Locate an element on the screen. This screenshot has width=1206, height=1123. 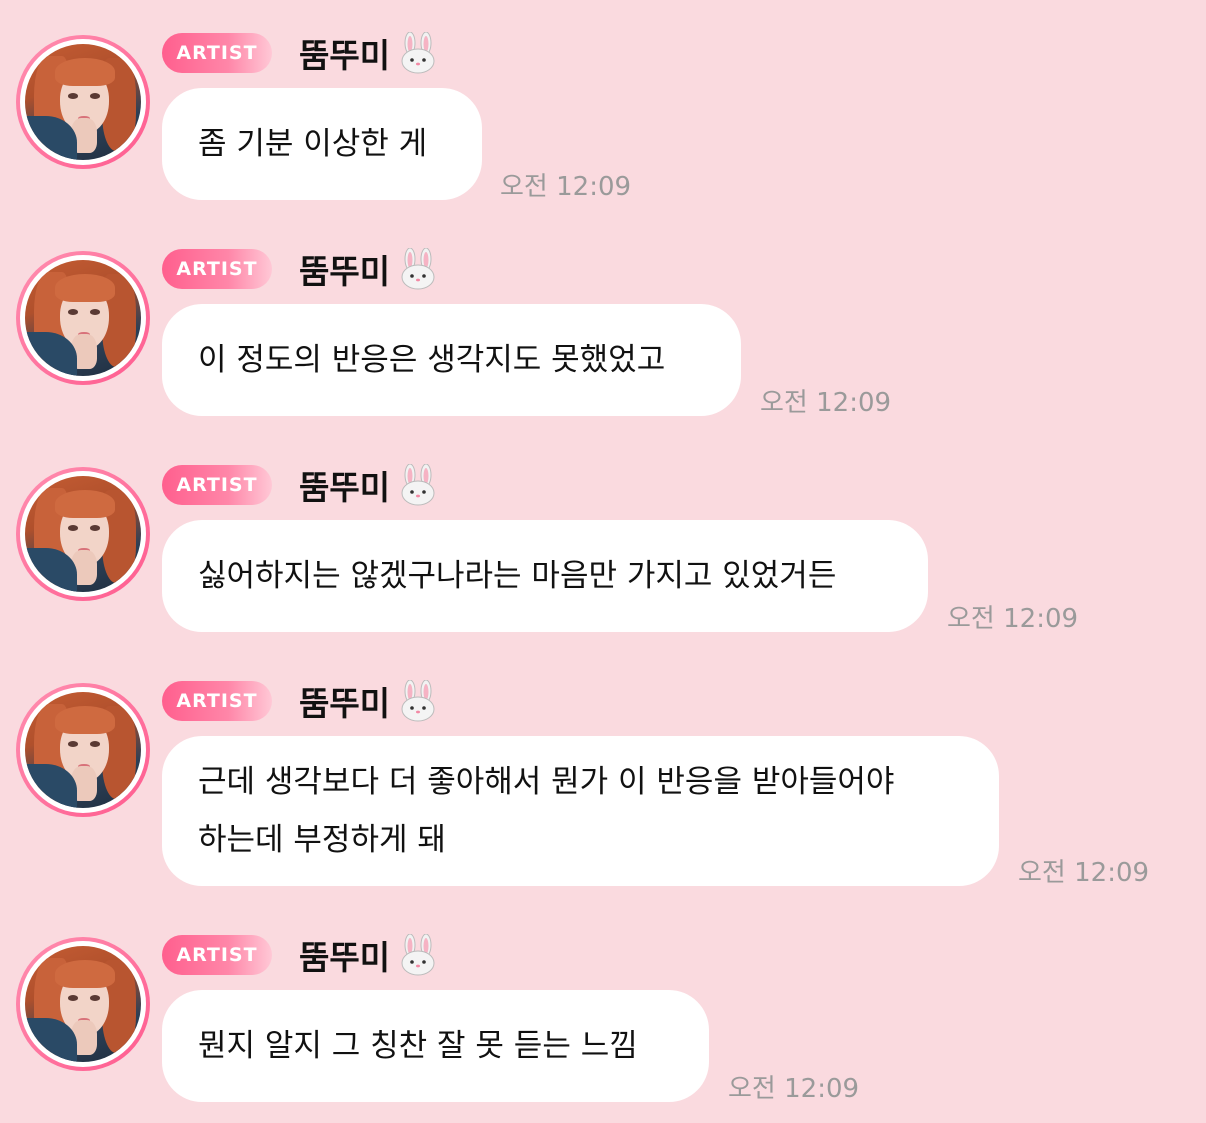
message-bubble: 좀 기분 이상한 게 is located at coordinates (322, 144).